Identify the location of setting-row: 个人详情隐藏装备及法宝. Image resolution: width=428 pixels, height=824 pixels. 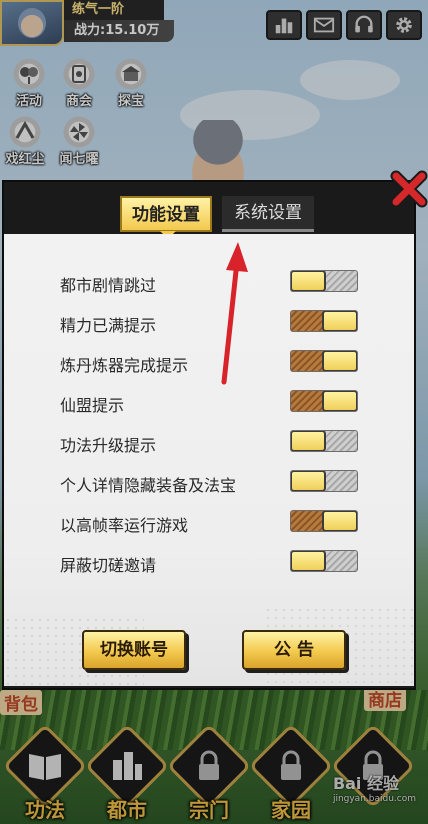
(210, 484).